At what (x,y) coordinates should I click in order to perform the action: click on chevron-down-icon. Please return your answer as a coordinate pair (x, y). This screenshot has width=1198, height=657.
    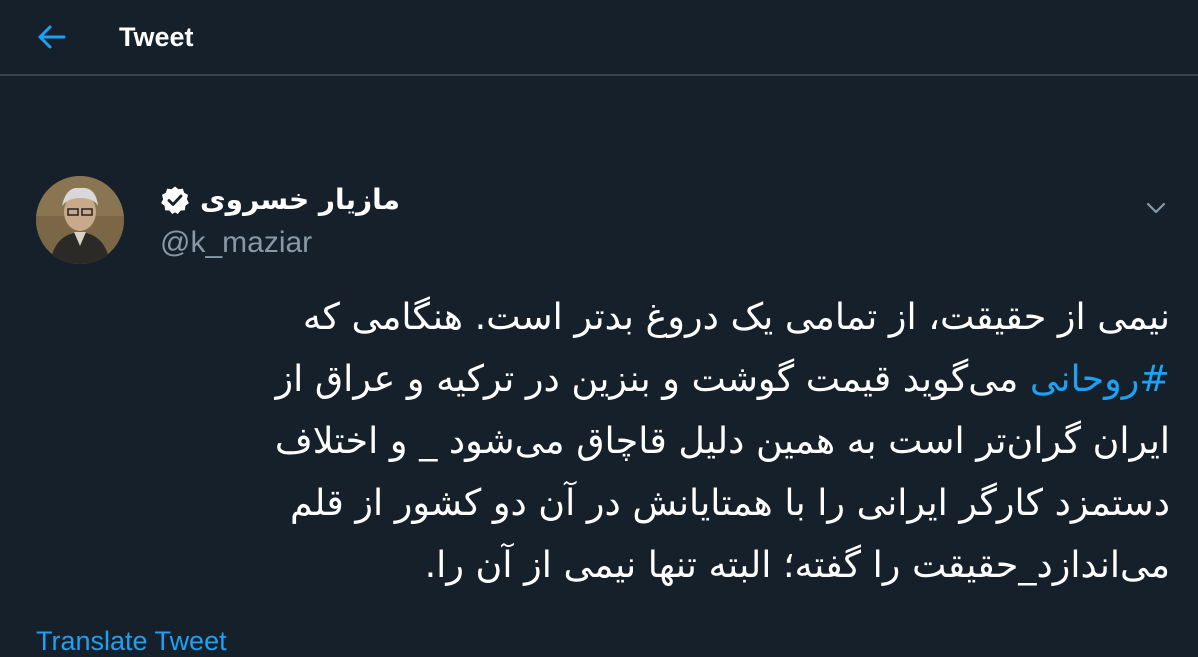
    Looking at the image, I should click on (1156, 208).